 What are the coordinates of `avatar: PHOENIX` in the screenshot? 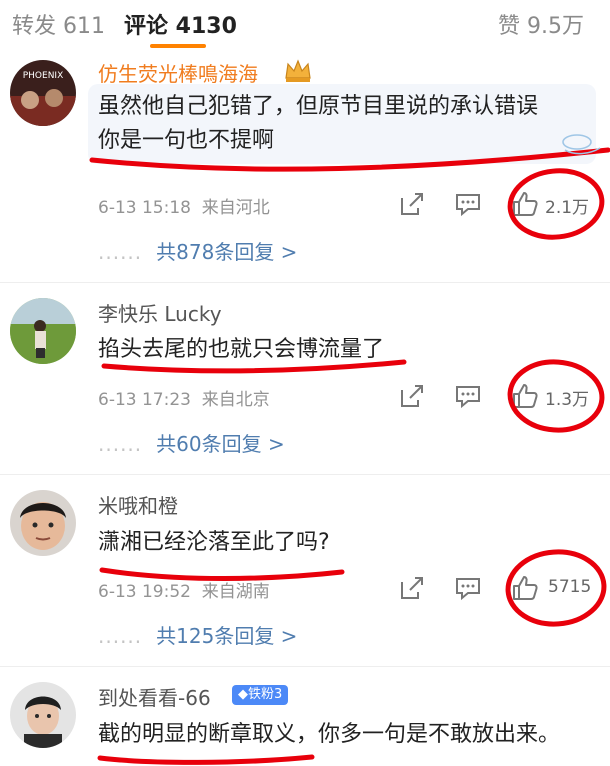 It's located at (43, 93).